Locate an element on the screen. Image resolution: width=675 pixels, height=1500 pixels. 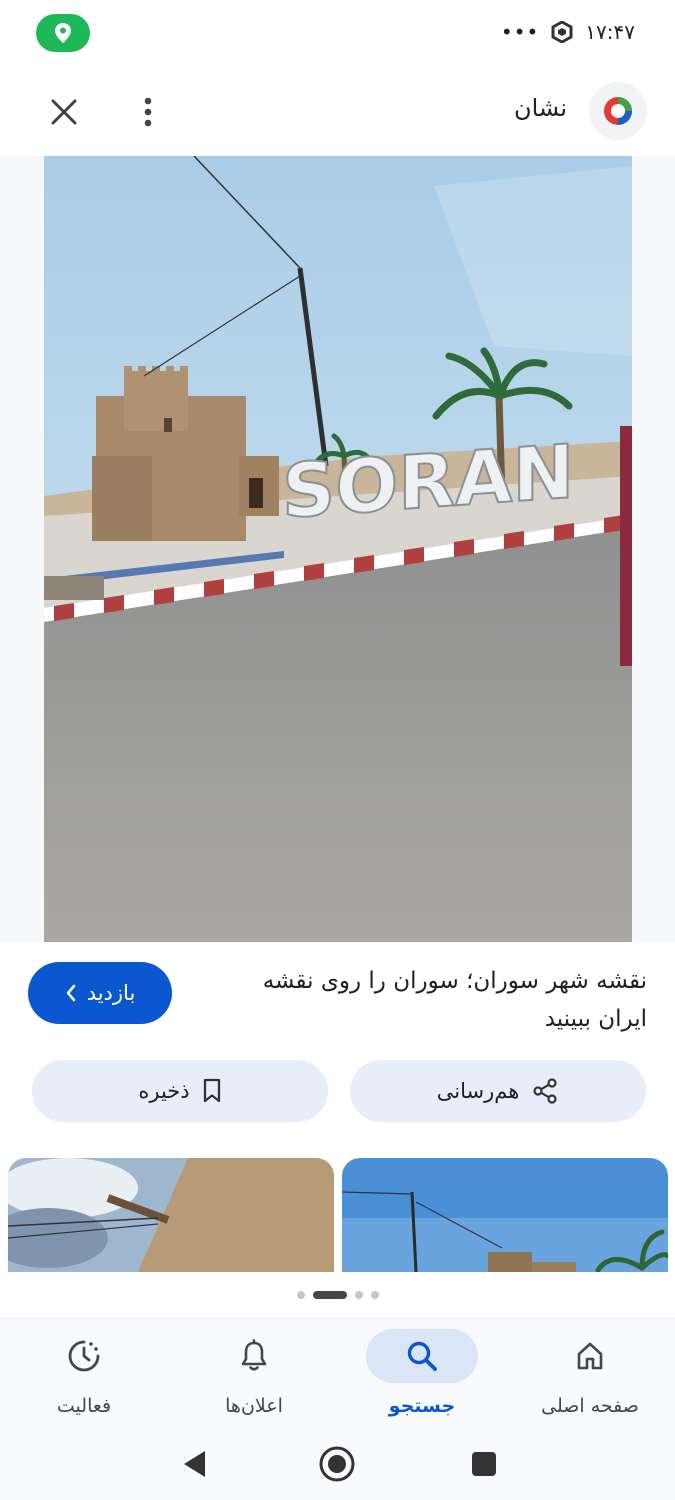
close-button is located at coordinates (64, 112).